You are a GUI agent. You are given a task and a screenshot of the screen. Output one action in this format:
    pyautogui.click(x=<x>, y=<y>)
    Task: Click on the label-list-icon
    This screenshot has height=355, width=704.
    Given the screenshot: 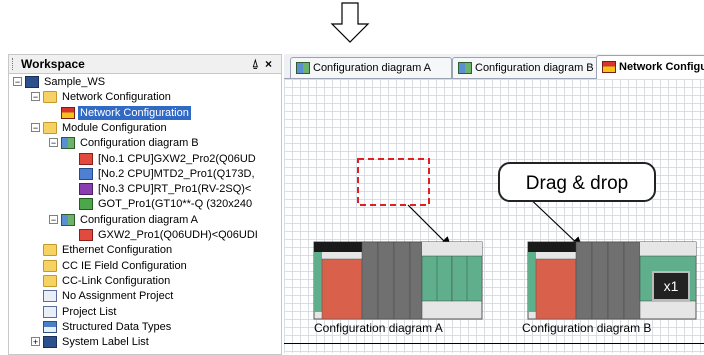 What is the action you would take?
    pyautogui.click(x=50, y=342)
    